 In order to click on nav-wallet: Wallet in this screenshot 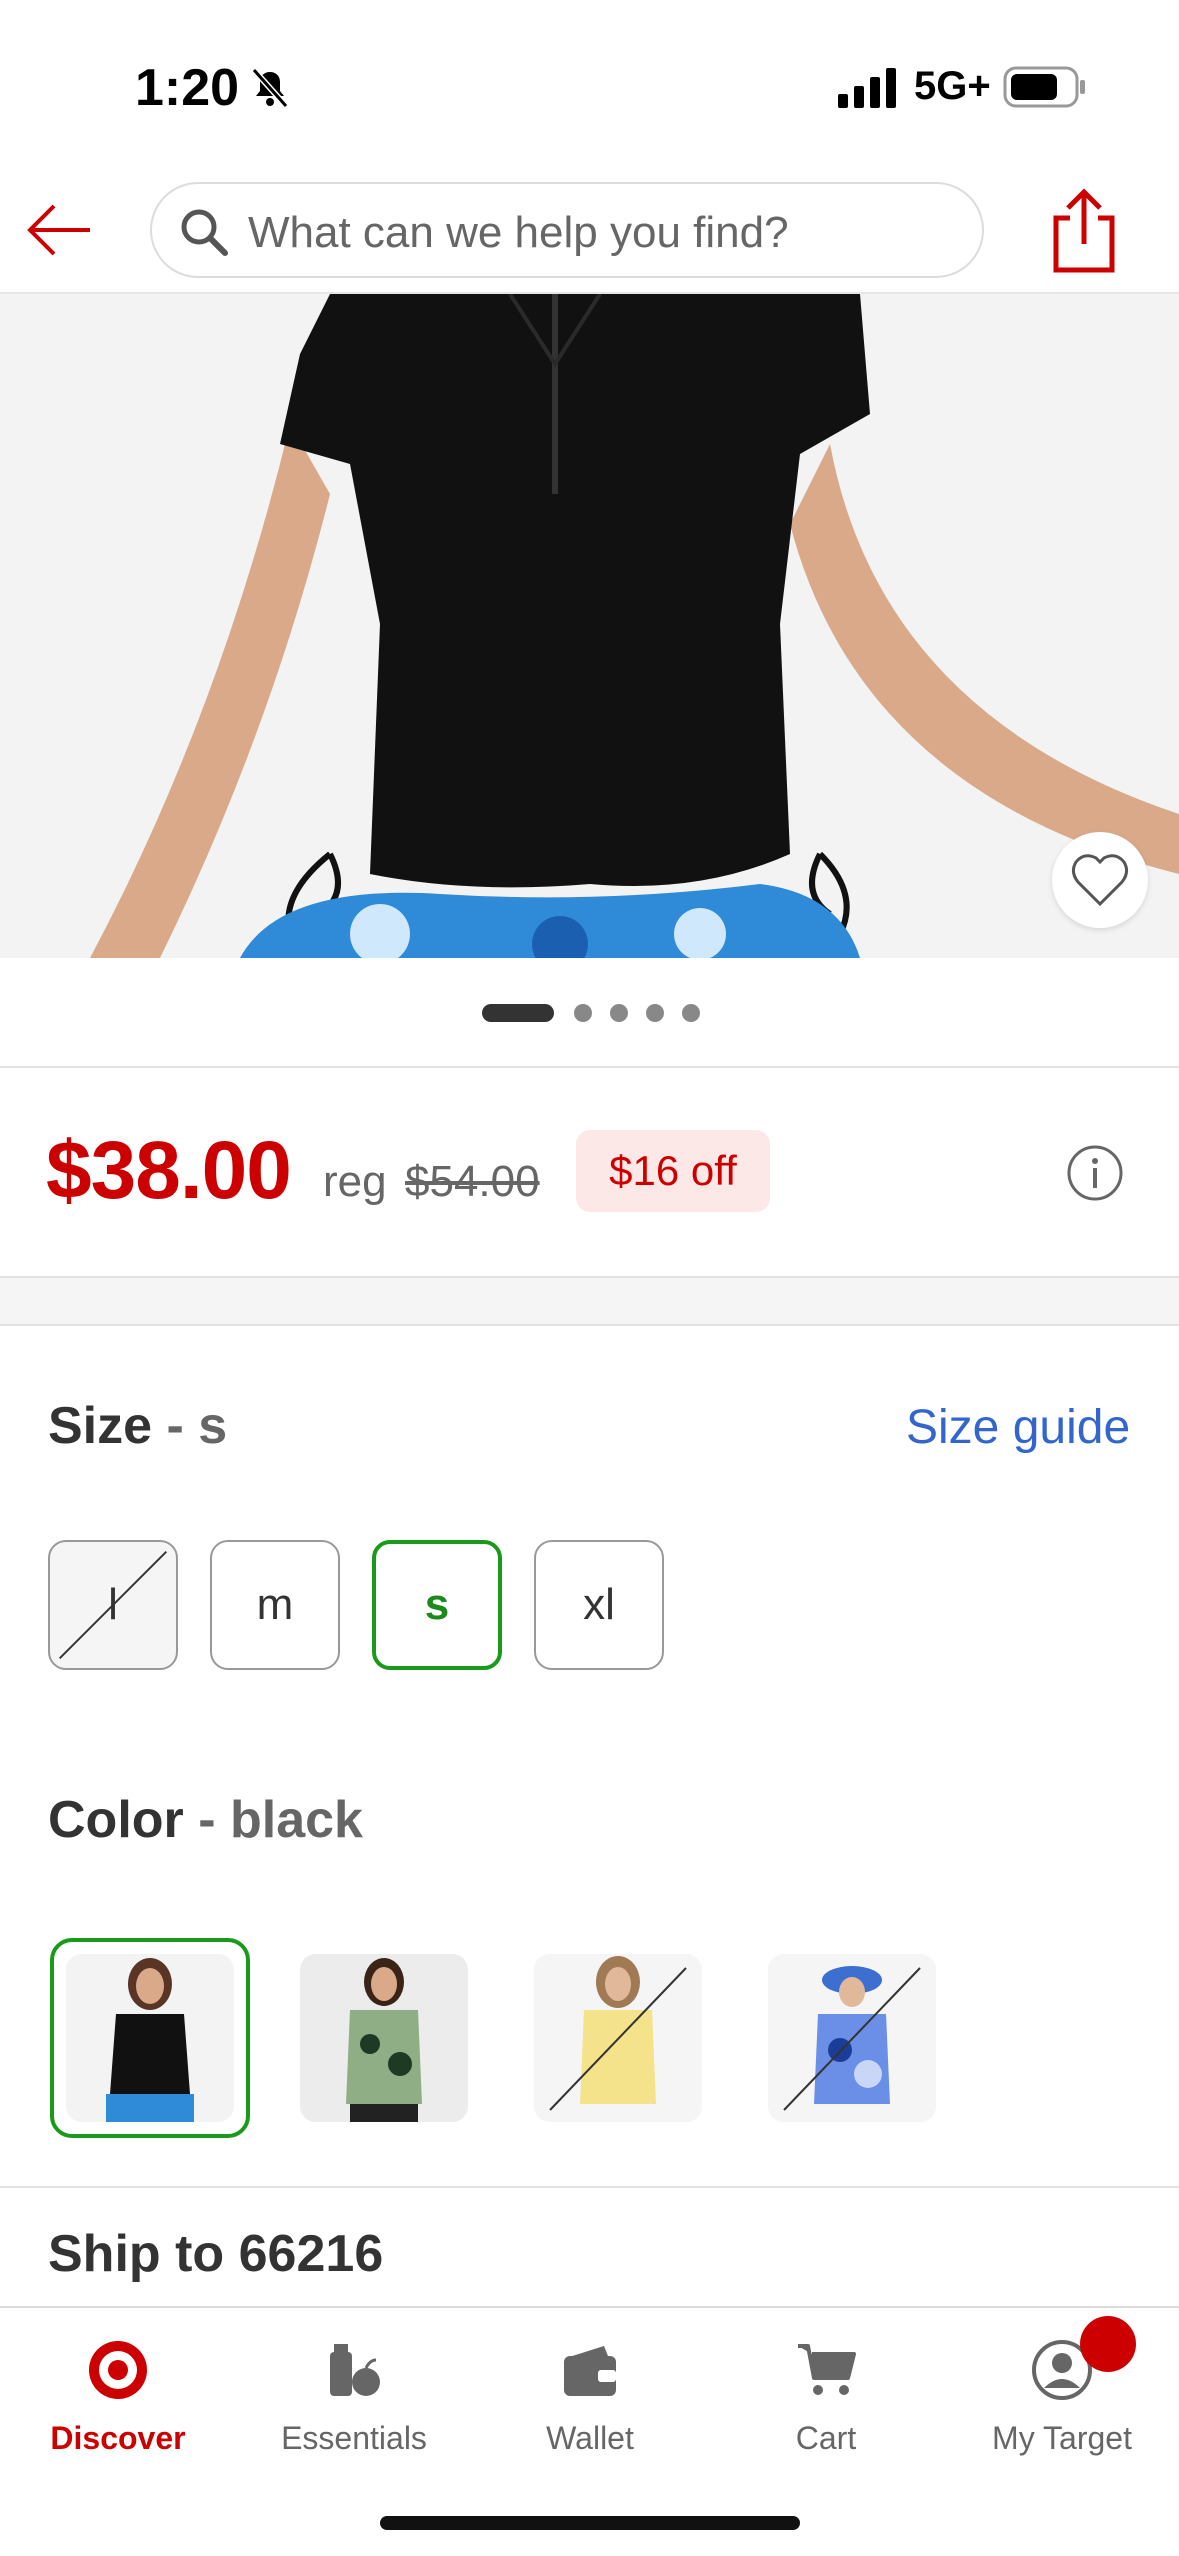, I will do `click(590, 2408)`.